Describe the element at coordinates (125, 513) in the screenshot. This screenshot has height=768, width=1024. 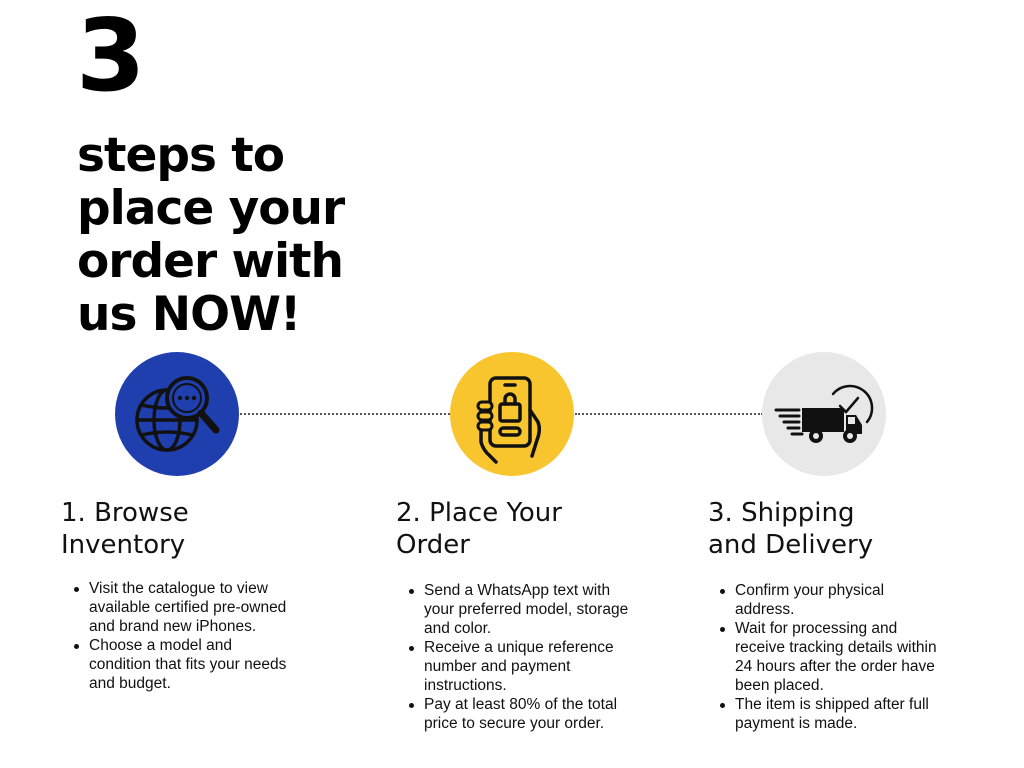
I see `step-title-line: 1. Browse` at that location.